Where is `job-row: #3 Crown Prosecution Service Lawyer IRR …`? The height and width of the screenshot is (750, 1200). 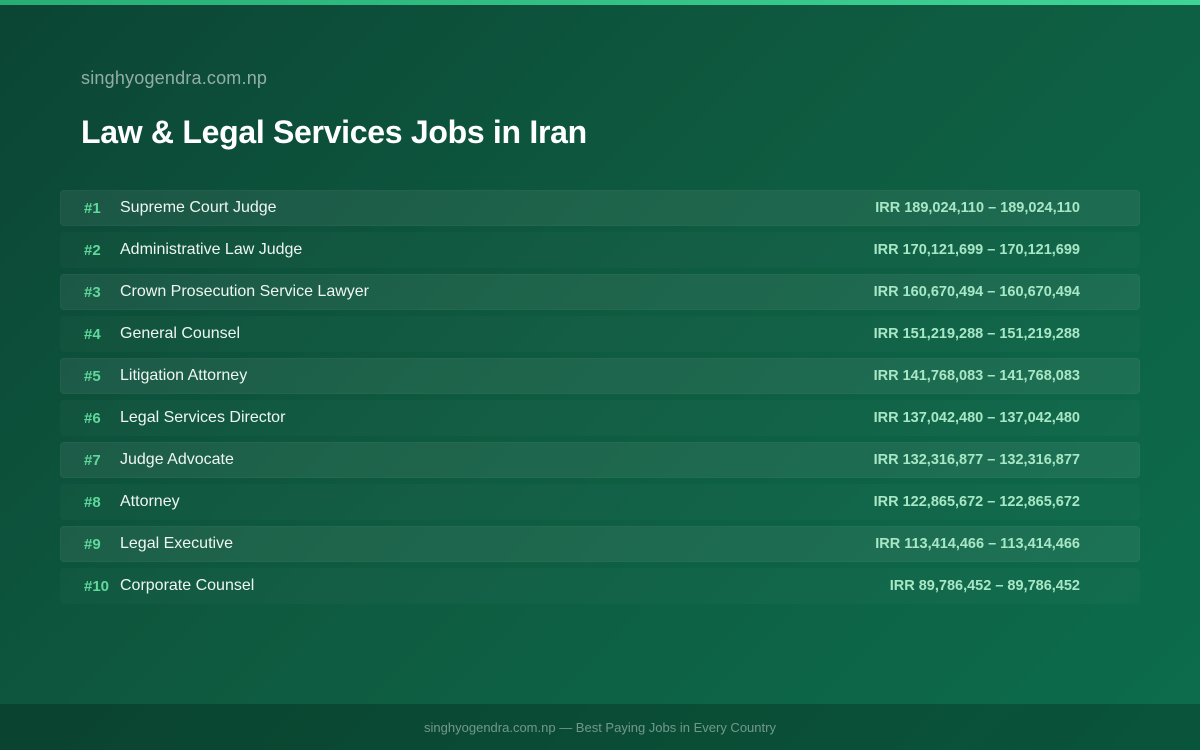
job-row: #3 Crown Prosecution Service Lawyer IRR … is located at coordinates (600, 292).